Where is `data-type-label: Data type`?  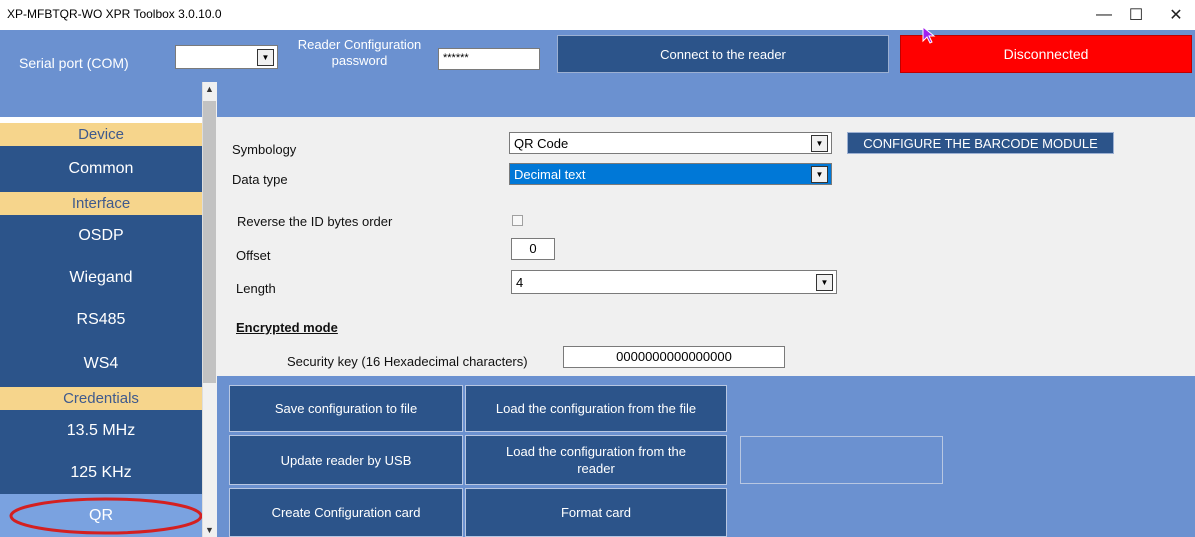 data-type-label: Data type is located at coordinates (260, 179).